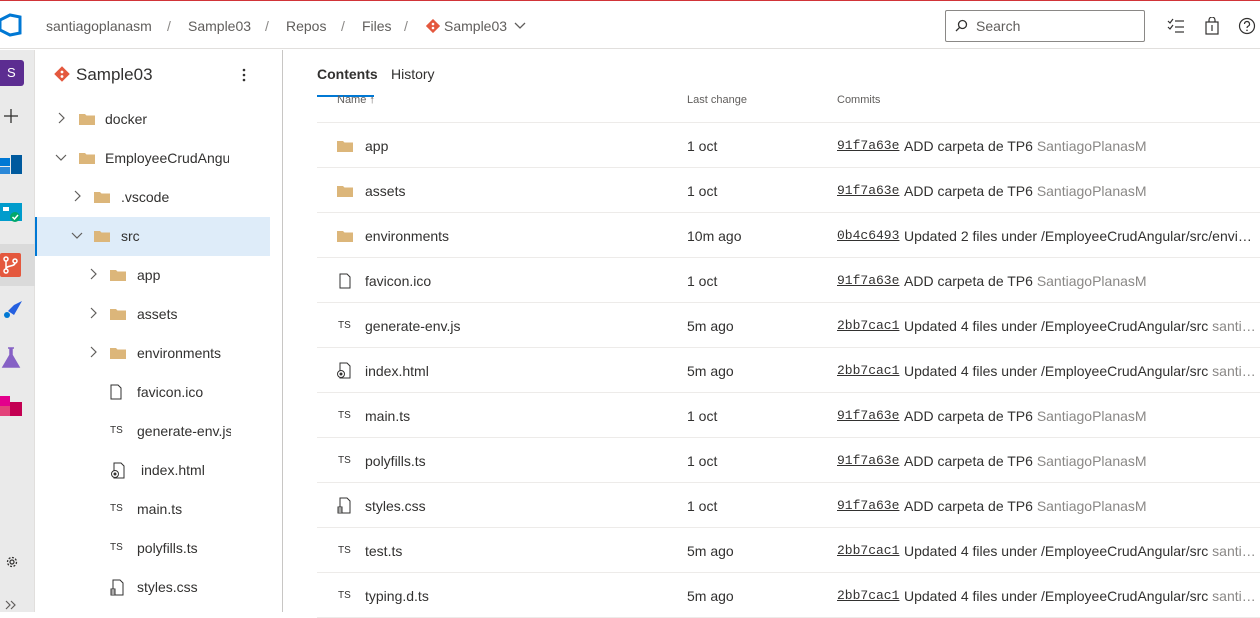  Describe the element at coordinates (407, 236) in the screenshot. I see `file-name-link: environments` at that location.